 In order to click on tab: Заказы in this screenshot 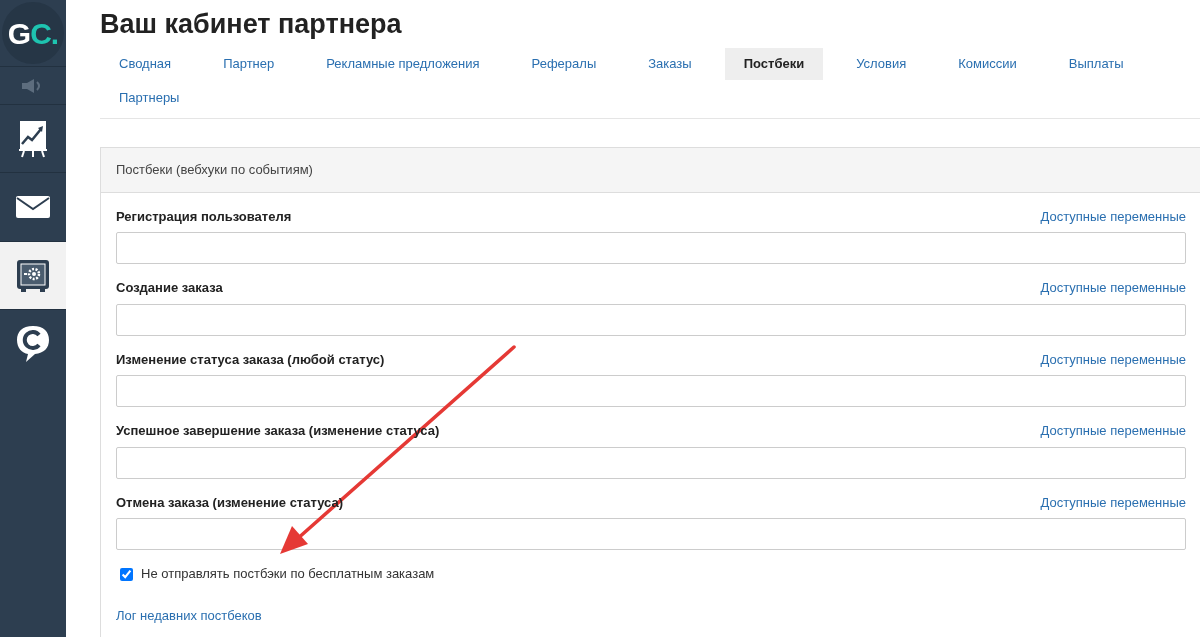, I will do `click(670, 64)`.